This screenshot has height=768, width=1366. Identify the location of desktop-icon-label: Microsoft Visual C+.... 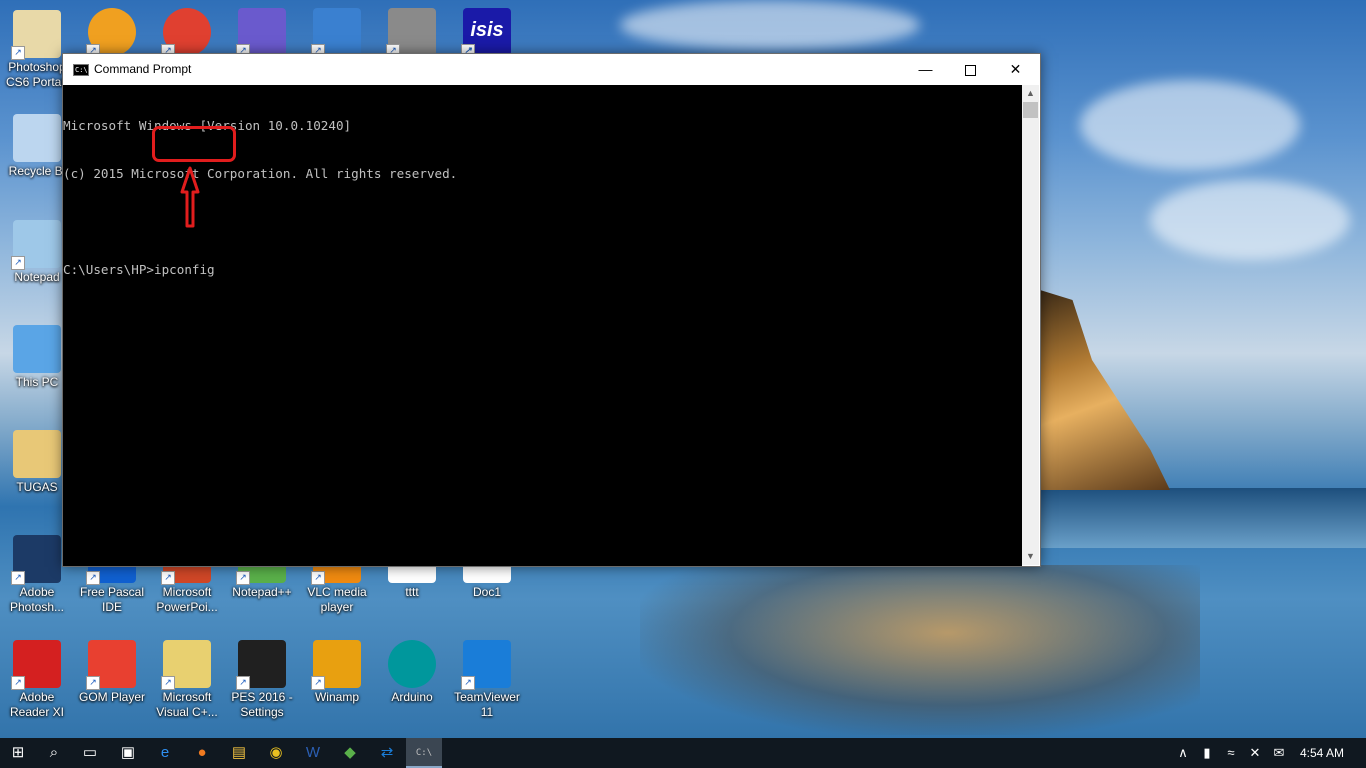
(187, 704).